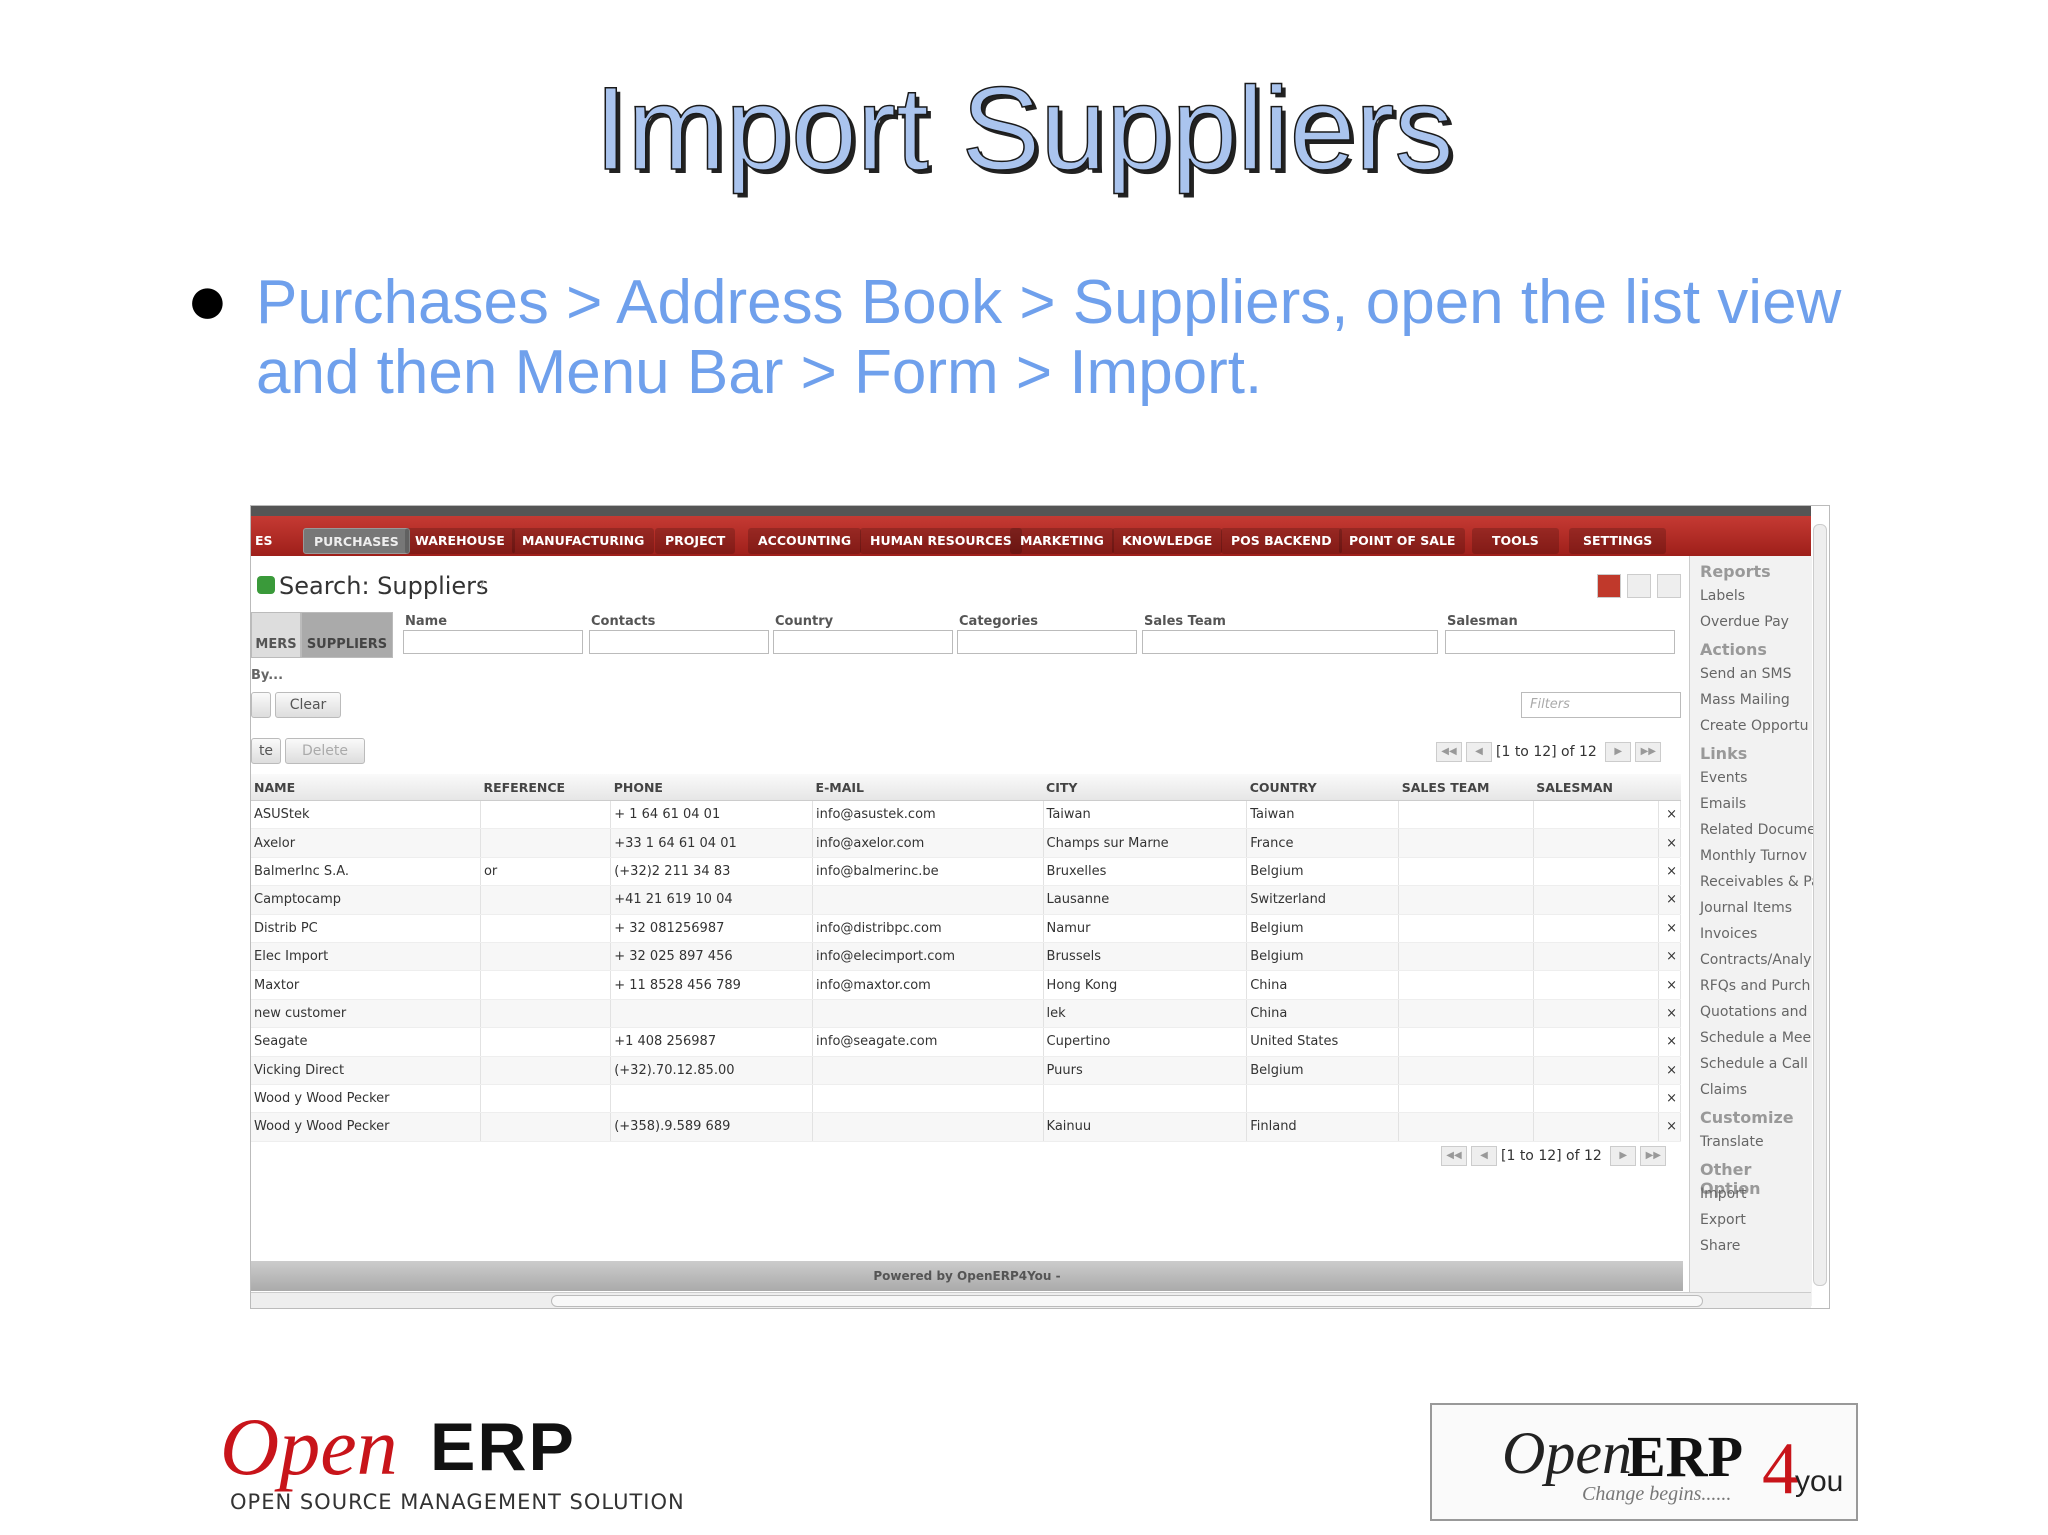 The image size is (2048, 1535). What do you see at coordinates (1735, 571) in the screenshot?
I see `sidebar-heading: Reports` at bounding box center [1735, 571].